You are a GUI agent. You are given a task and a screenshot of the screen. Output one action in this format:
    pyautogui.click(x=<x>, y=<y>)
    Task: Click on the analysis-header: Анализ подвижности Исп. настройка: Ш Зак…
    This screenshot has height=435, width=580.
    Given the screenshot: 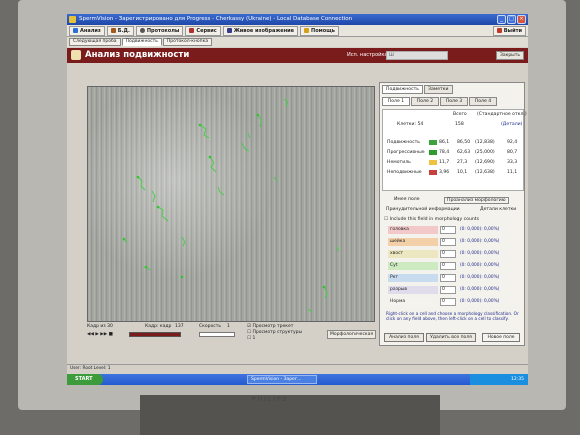 What is the action you would take?
    pyautogui.click(x=297, y=55)
    